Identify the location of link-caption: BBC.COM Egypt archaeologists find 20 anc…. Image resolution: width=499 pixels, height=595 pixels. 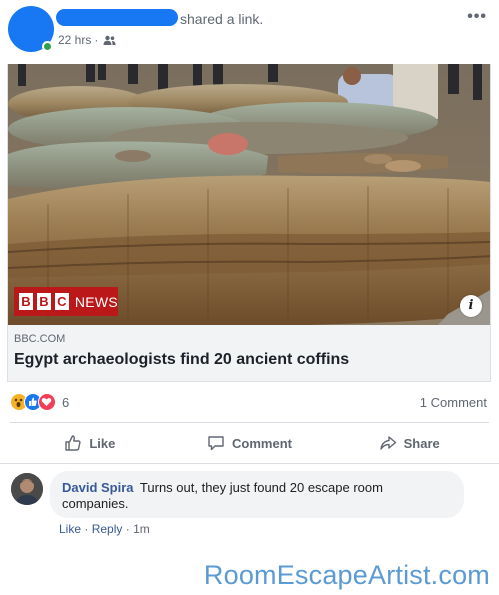
(249, 353).